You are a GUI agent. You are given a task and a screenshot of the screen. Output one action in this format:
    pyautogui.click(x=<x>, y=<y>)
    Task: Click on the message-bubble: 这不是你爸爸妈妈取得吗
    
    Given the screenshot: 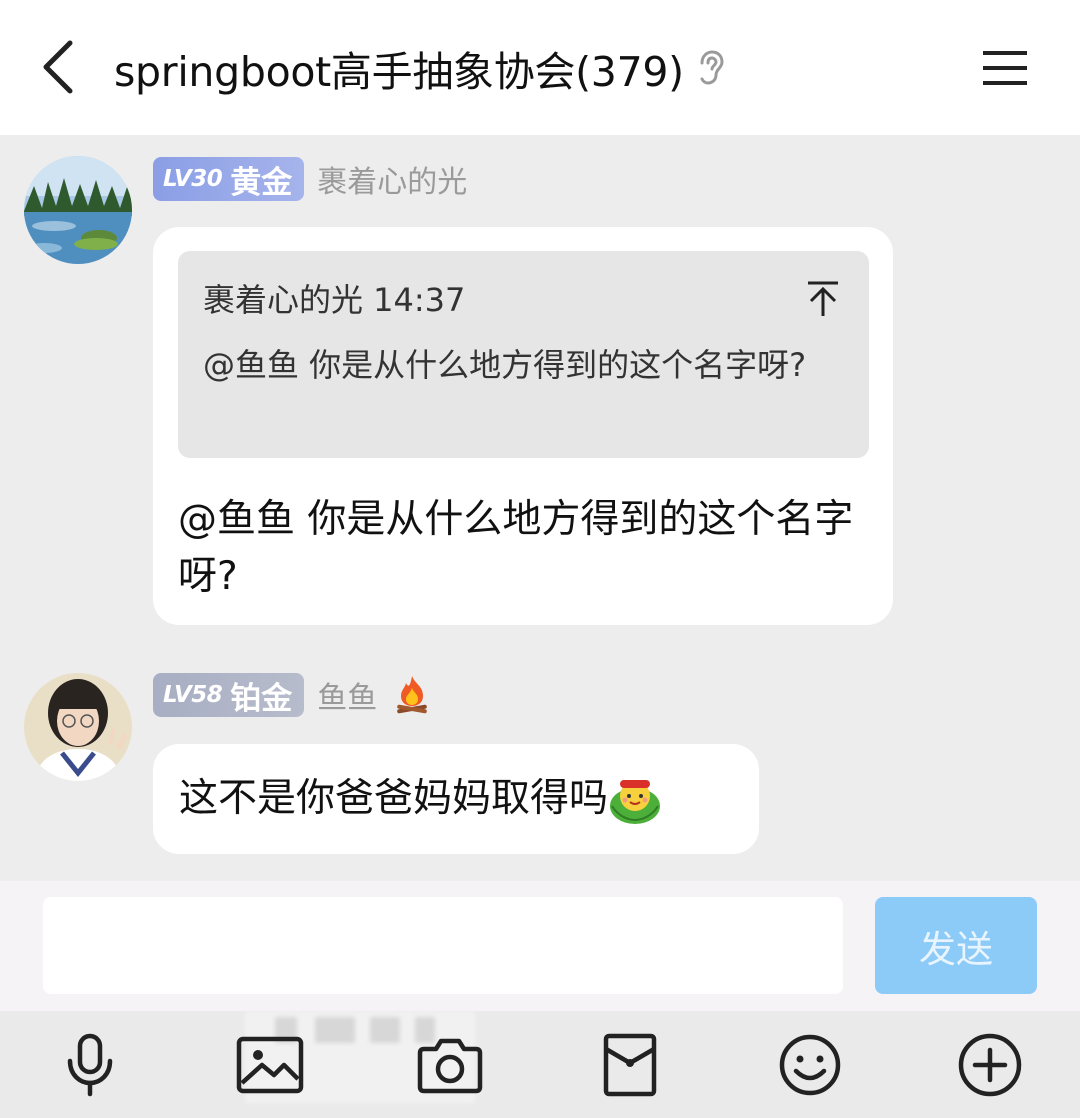 What is the action you would take?
    pyautogui.click(x=456, y=799)
    